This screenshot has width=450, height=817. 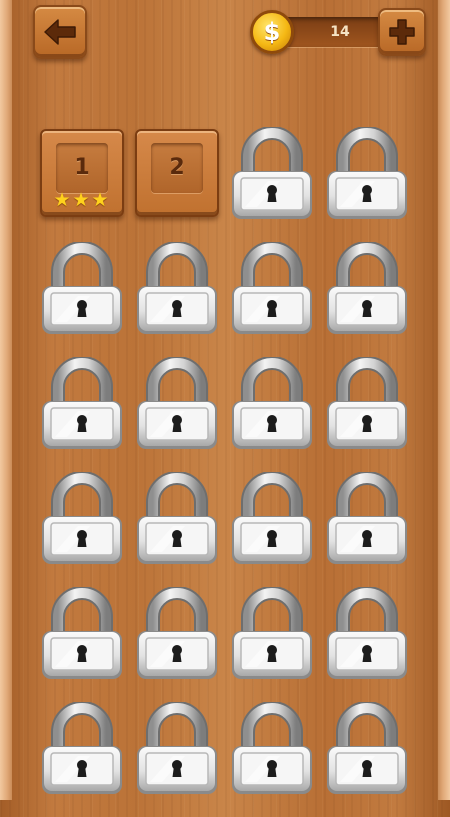 What do you see at coordinates (6, 400) in the screenshot?
I see `left-frame-rail` at bounding box center [6, 400].